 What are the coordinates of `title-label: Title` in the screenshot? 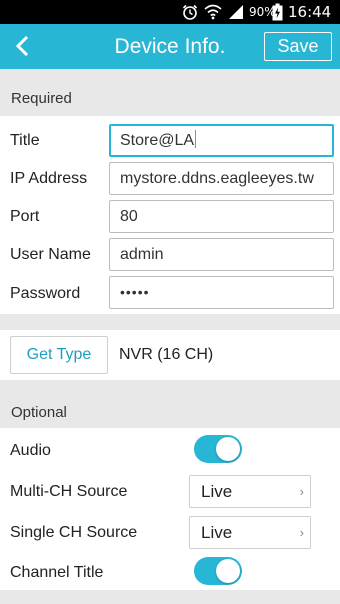 It's located at (25, 140).